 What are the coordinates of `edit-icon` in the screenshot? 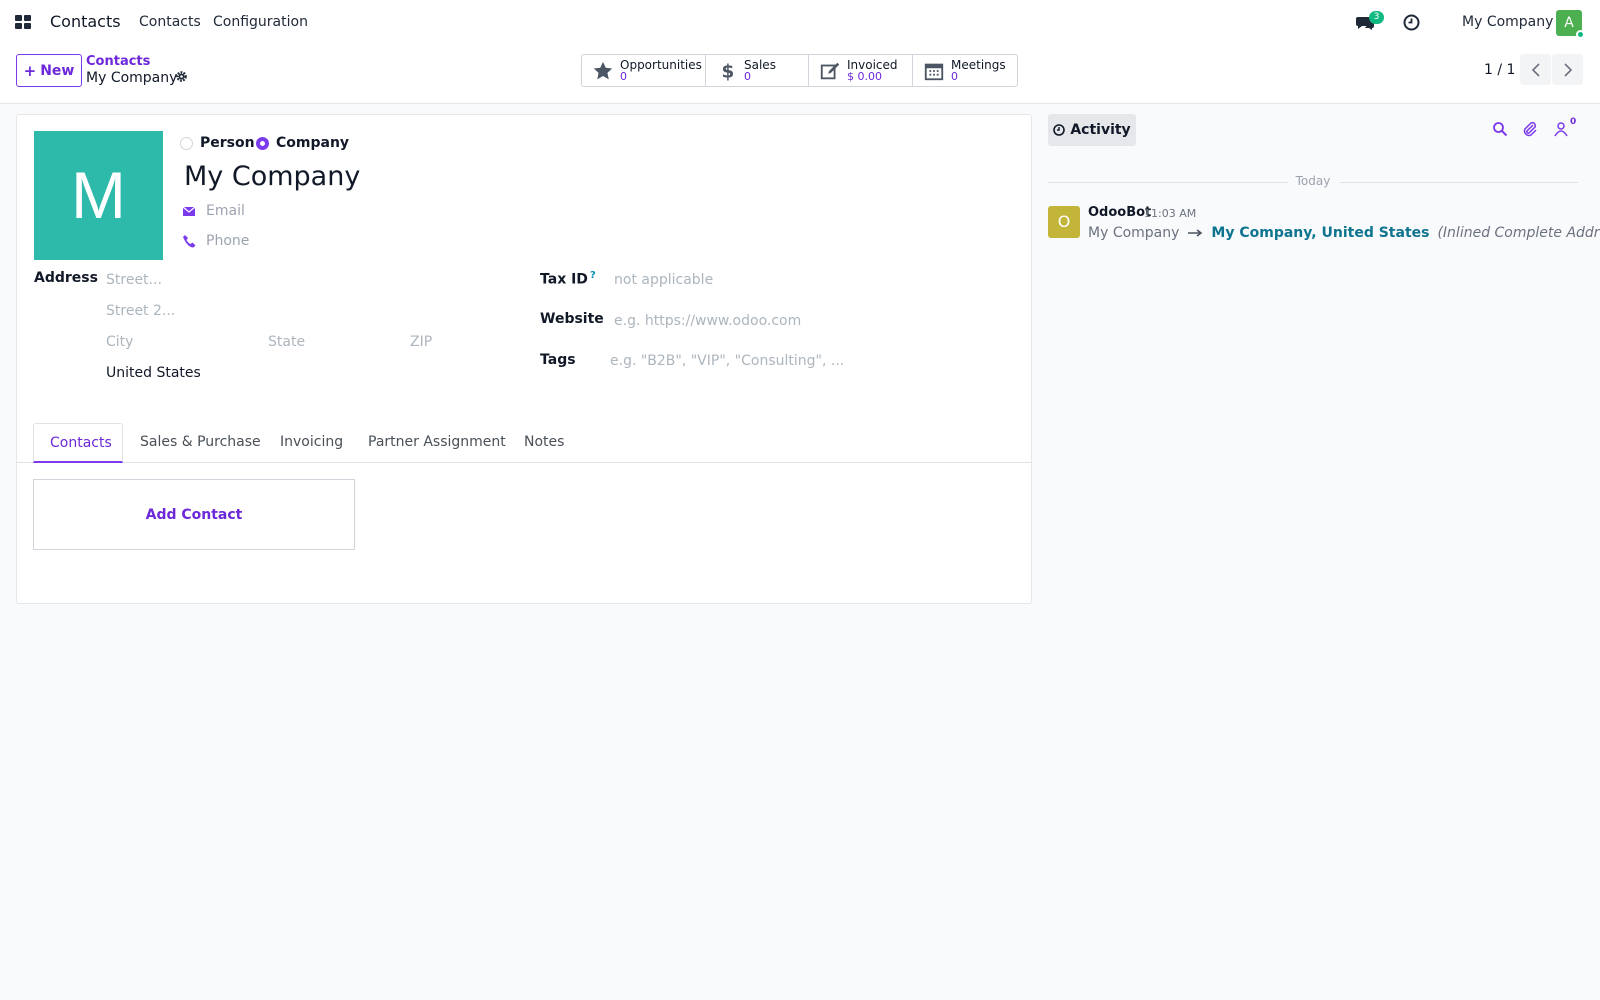 It's located at (830, 70).